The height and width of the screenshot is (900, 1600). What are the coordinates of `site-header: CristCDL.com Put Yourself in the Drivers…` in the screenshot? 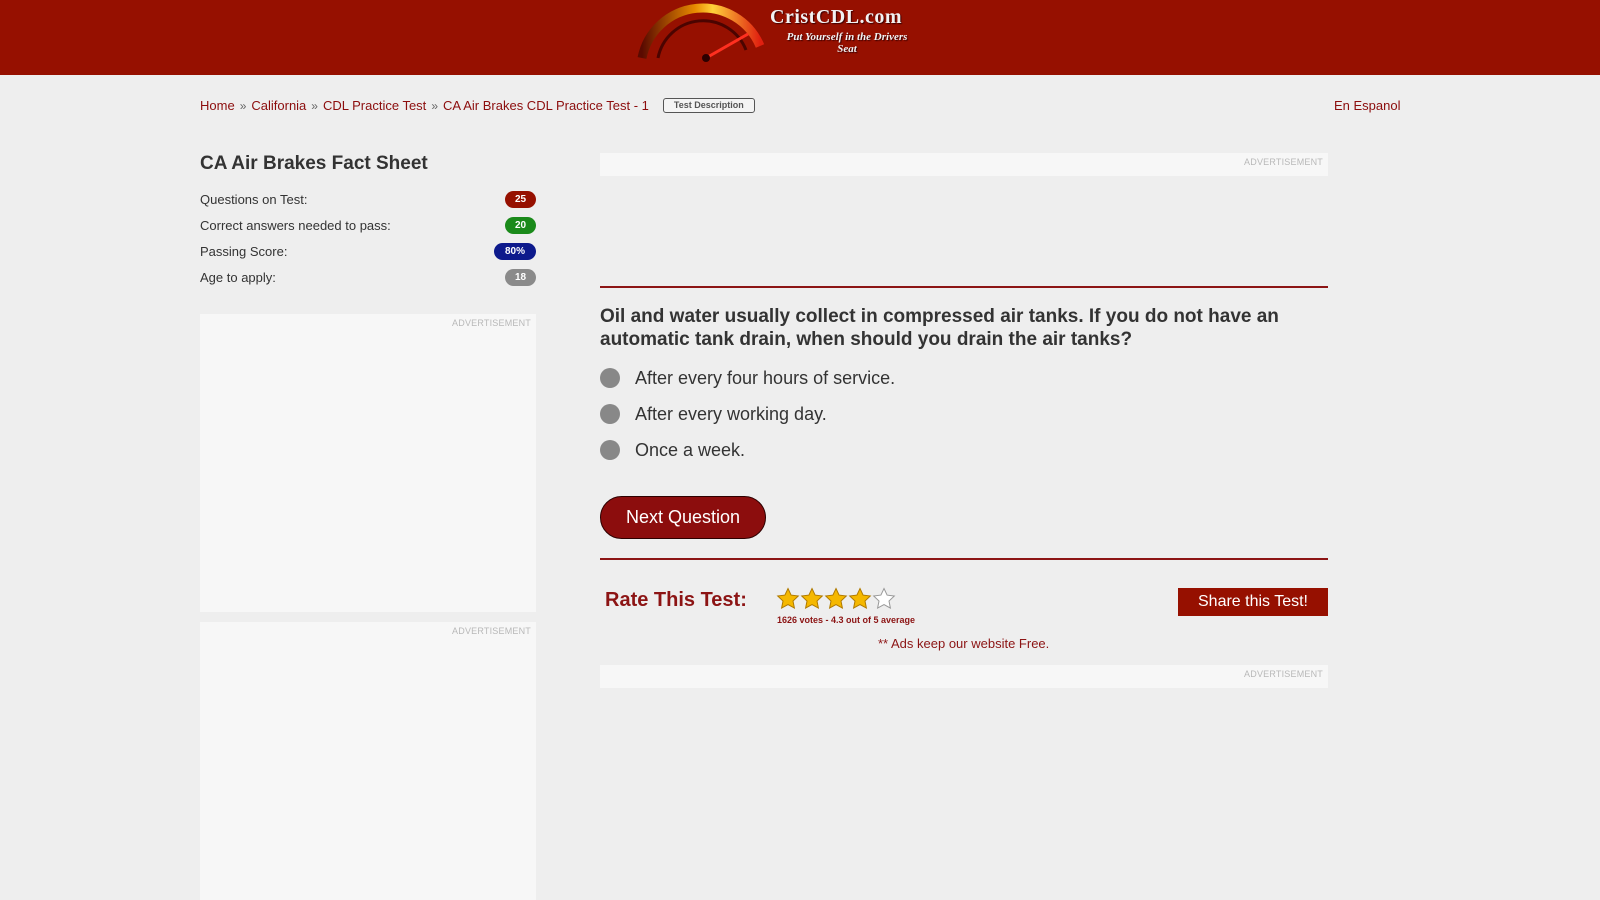 It's located at (800, 37).